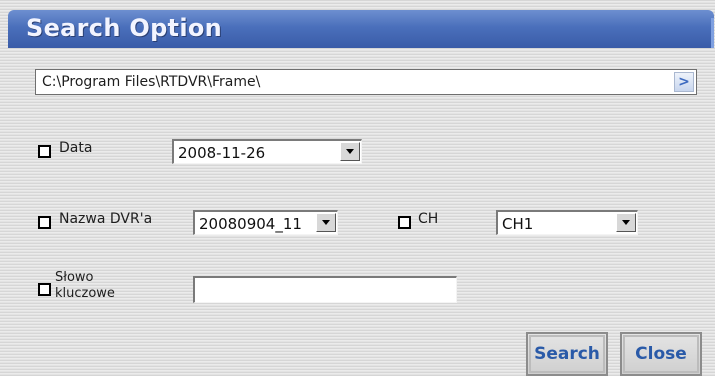 The height and width of the screenshot is (376, 715). Describe the element at coordinates (661, 354) in the screenshot. I see `close-button: Close` at that location.